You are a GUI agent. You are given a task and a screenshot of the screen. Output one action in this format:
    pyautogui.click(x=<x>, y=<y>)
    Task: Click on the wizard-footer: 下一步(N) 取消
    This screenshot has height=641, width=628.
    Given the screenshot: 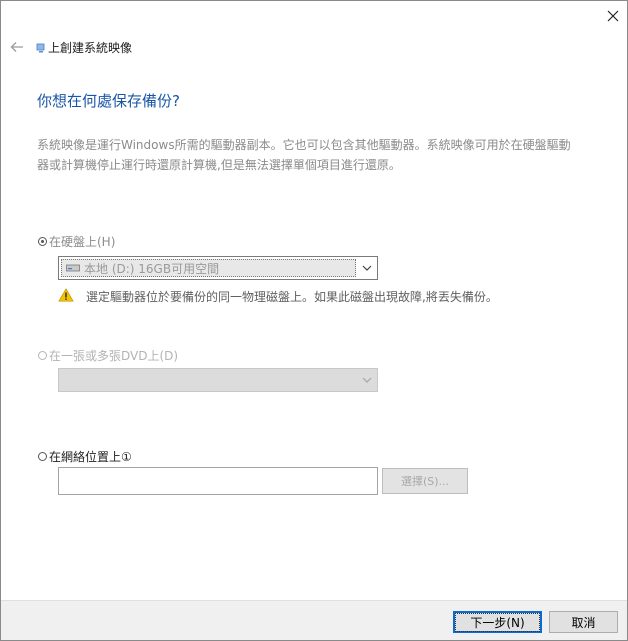 What is the action you would take?
    pyautogui.click(x=314, y=620)
    